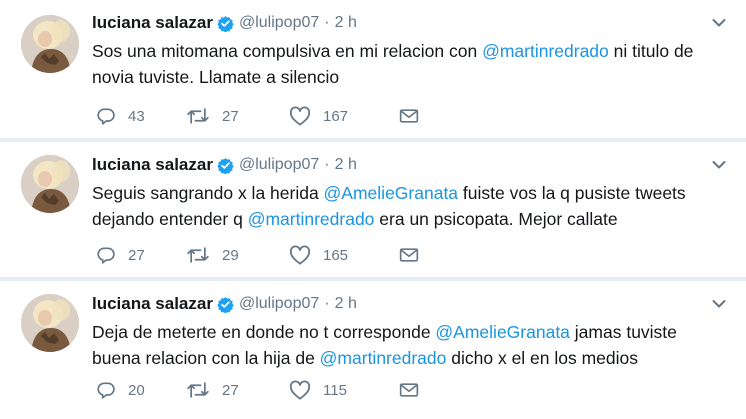 Image resolution: width=746 pixels, height=419 pixels. What do you see at coordinates (136, 116) in the screenshot?
I see `reply-count: 43` at bounding box center [136, 116].